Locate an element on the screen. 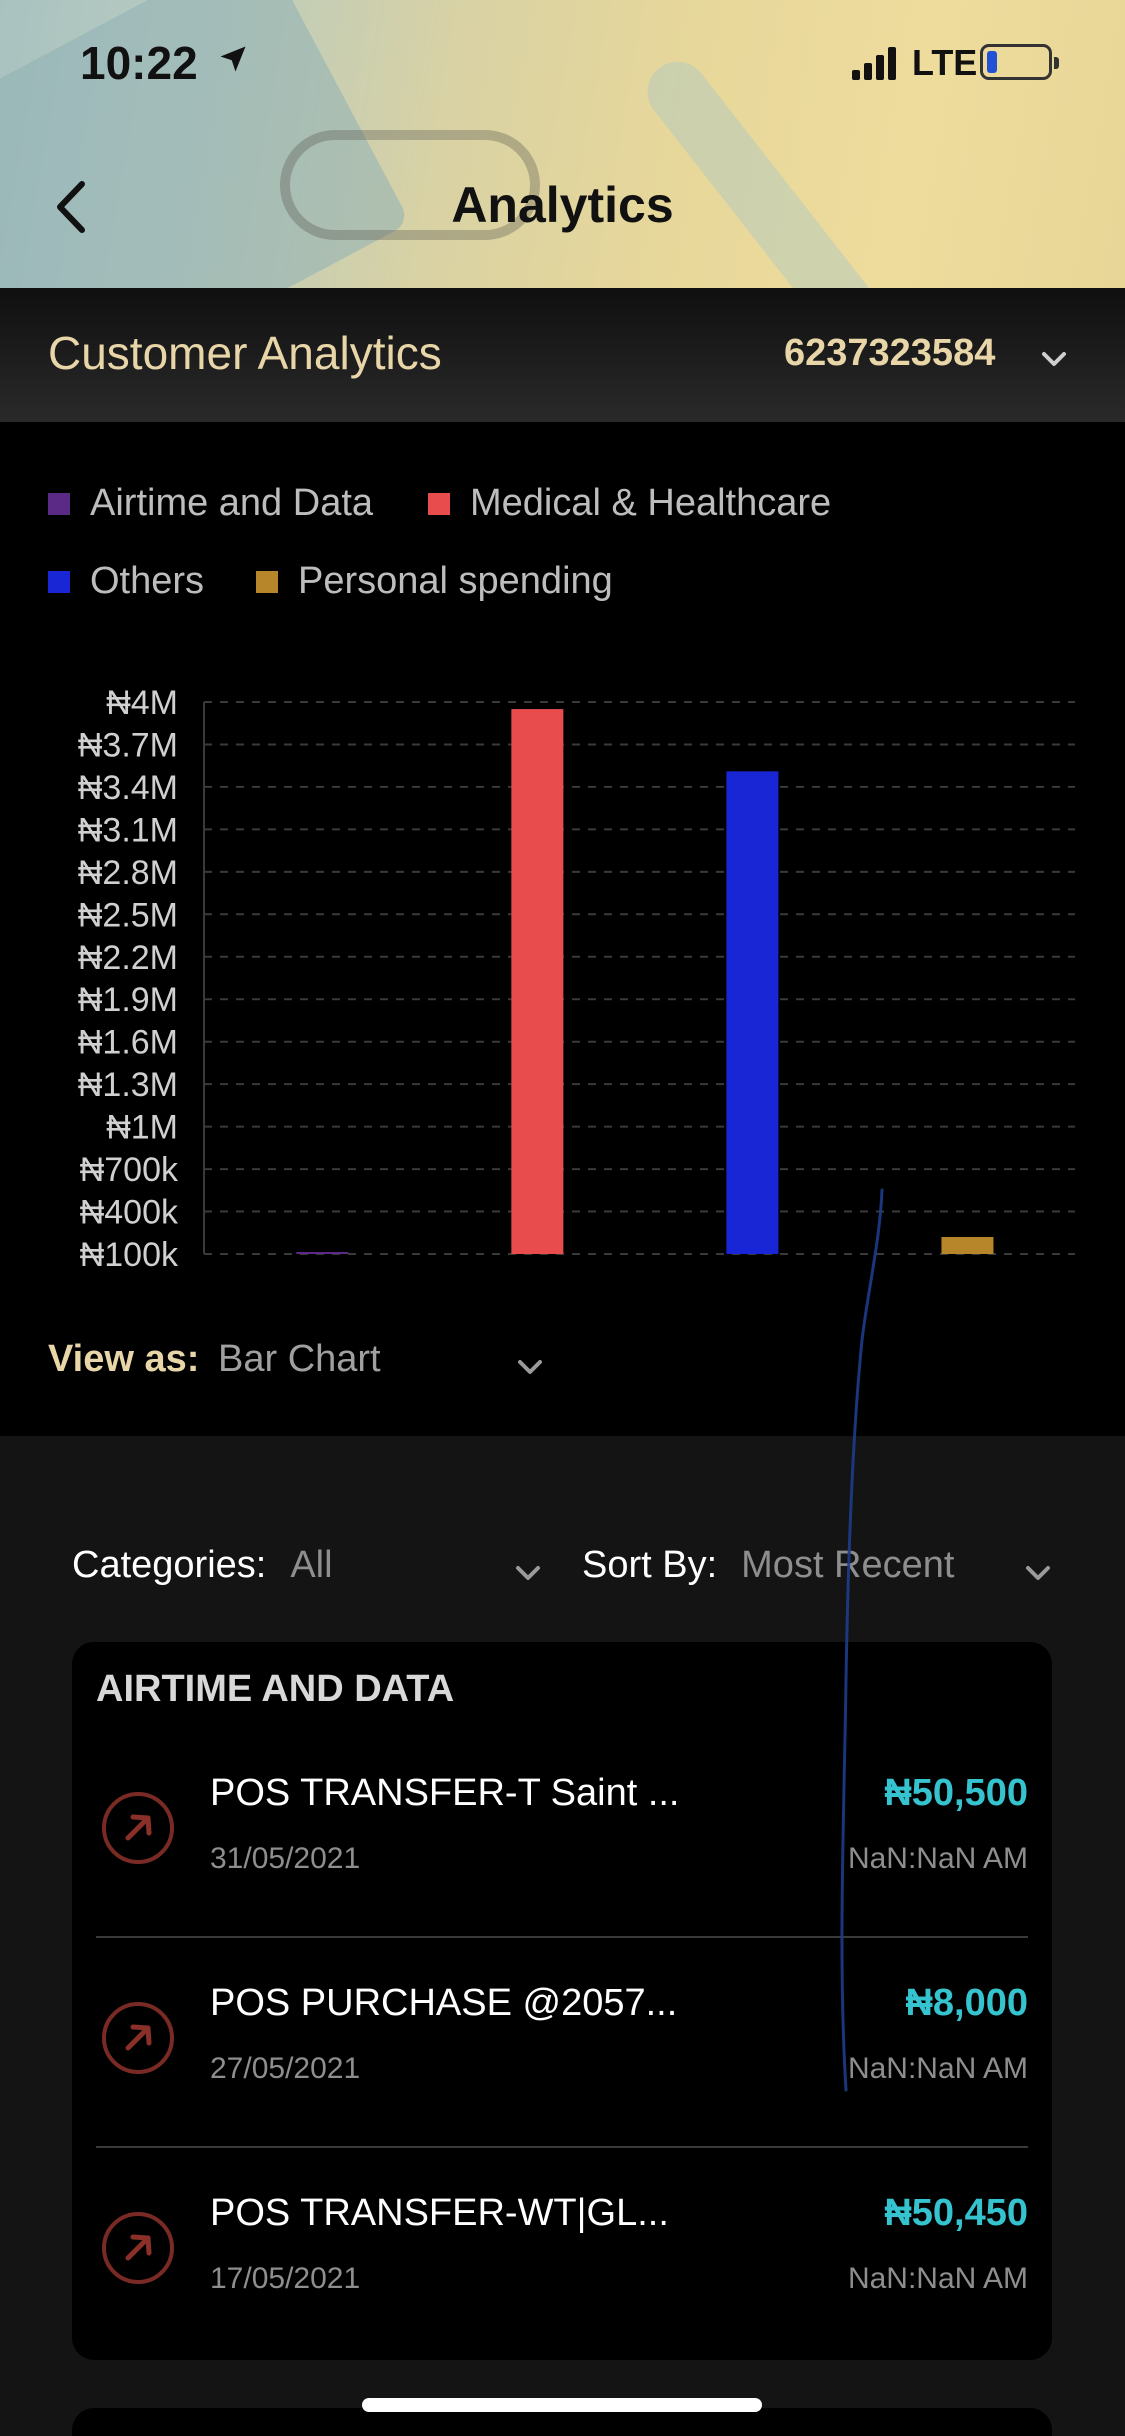  account-number-select: 6237323584 is located at coordinates (889, 353).